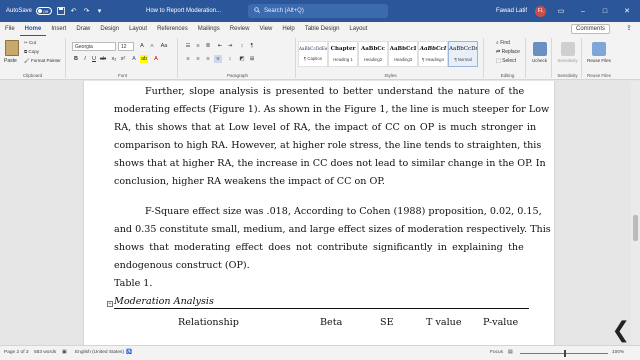  What do you see at coordinates (561, 11) in the screenshot?
I see `ribbon-display-icon: ▭` at bounding box center [561, 11].